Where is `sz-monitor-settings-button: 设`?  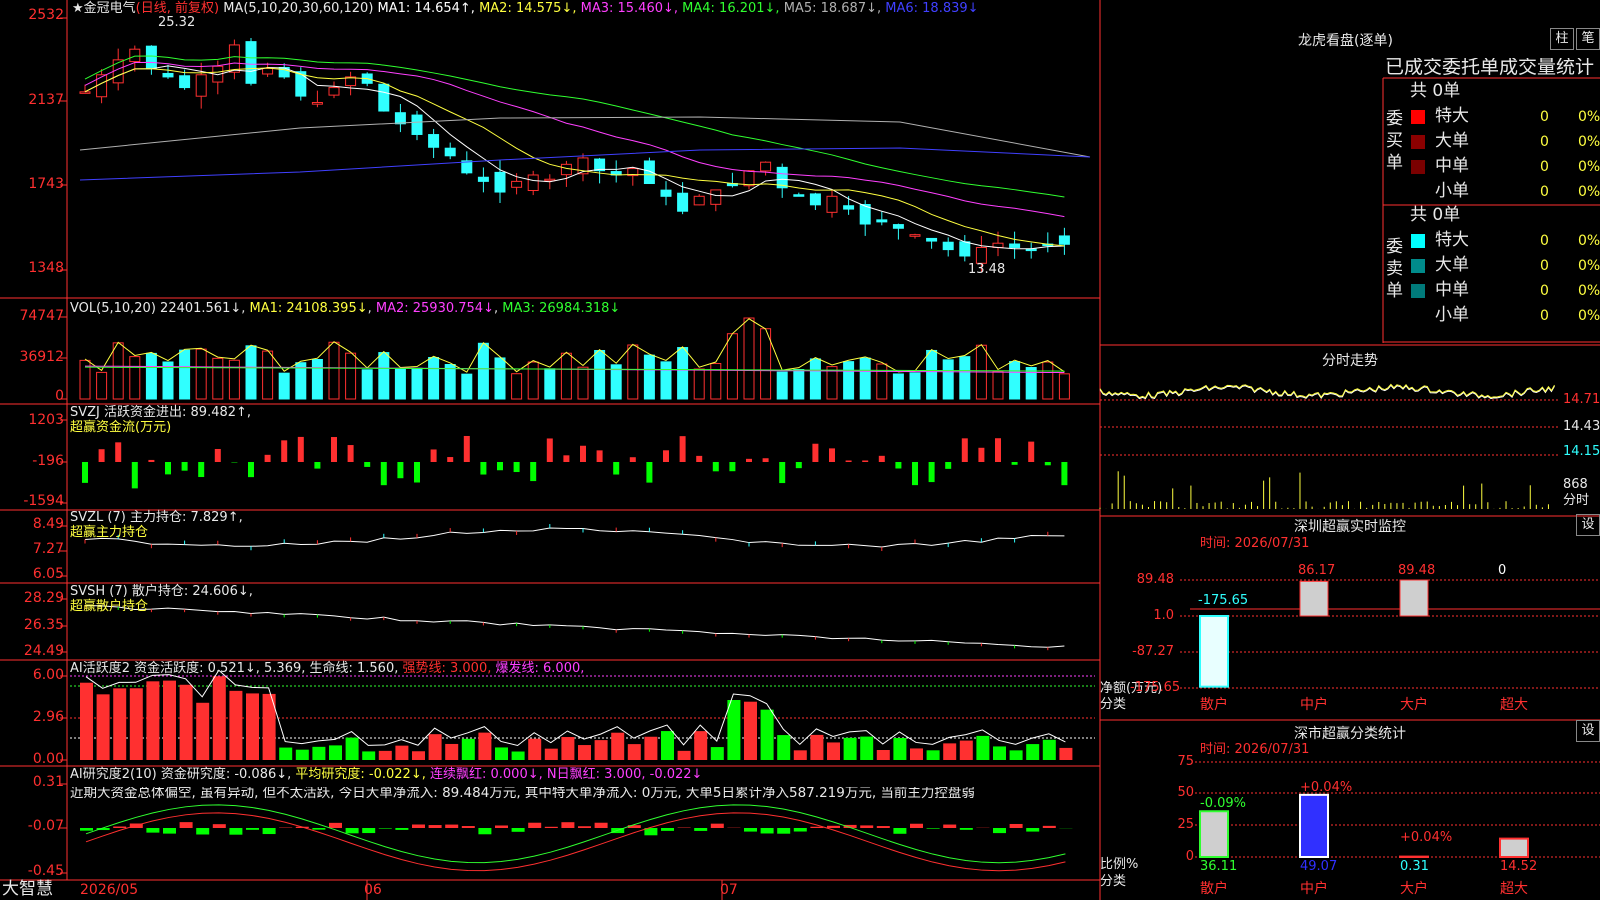 sz-monitor-settings-button: 设 is located at coordinates (1588, 525).